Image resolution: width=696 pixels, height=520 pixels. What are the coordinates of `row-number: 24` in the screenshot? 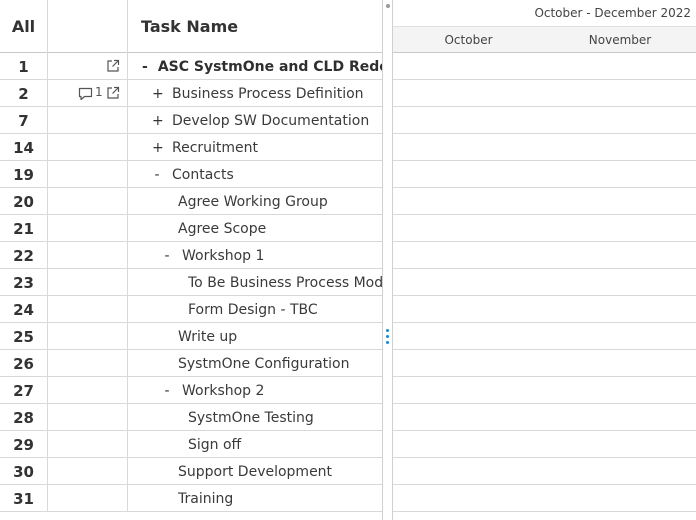 It's located at (24, 309).